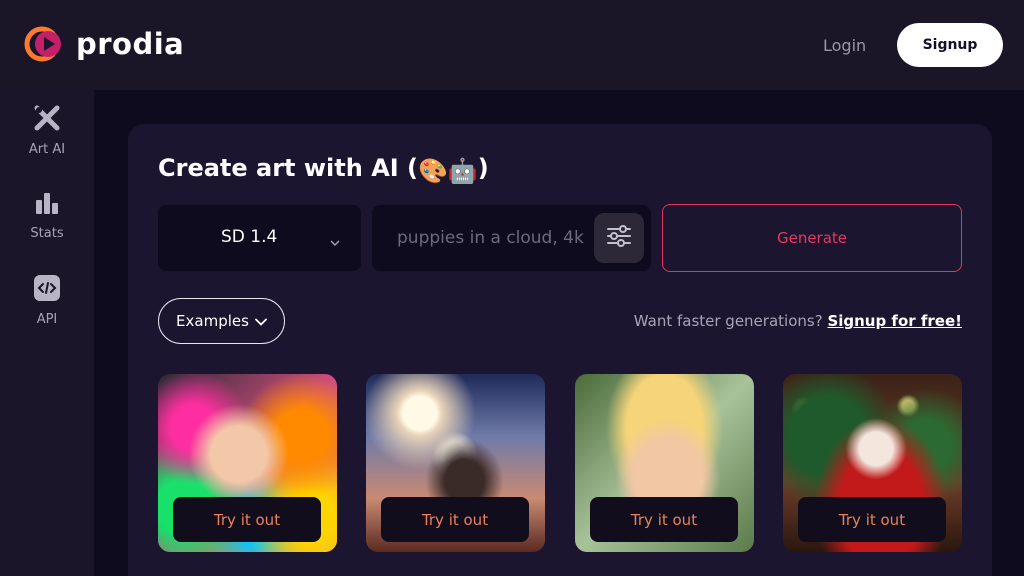  I want to click on page-title: Create art with AI (🎨🤖), so click(323, 169).